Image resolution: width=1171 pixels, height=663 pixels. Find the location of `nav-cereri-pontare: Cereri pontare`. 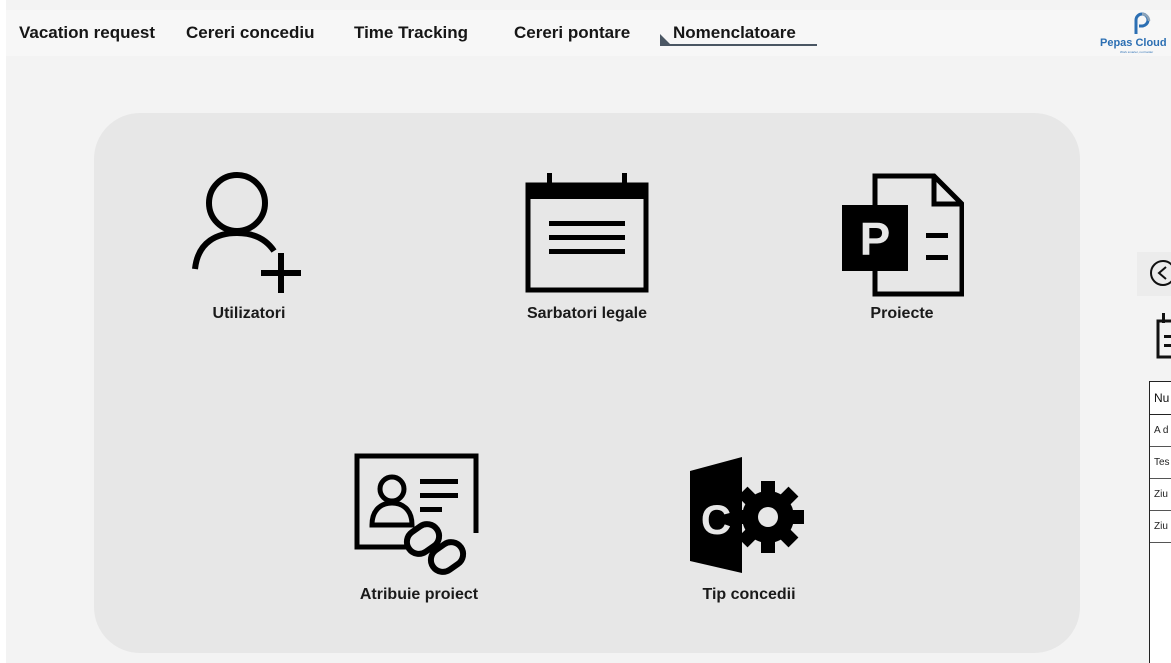

nav-cereri-pontare: Cereri pontare is located at coordinates (572, 33).